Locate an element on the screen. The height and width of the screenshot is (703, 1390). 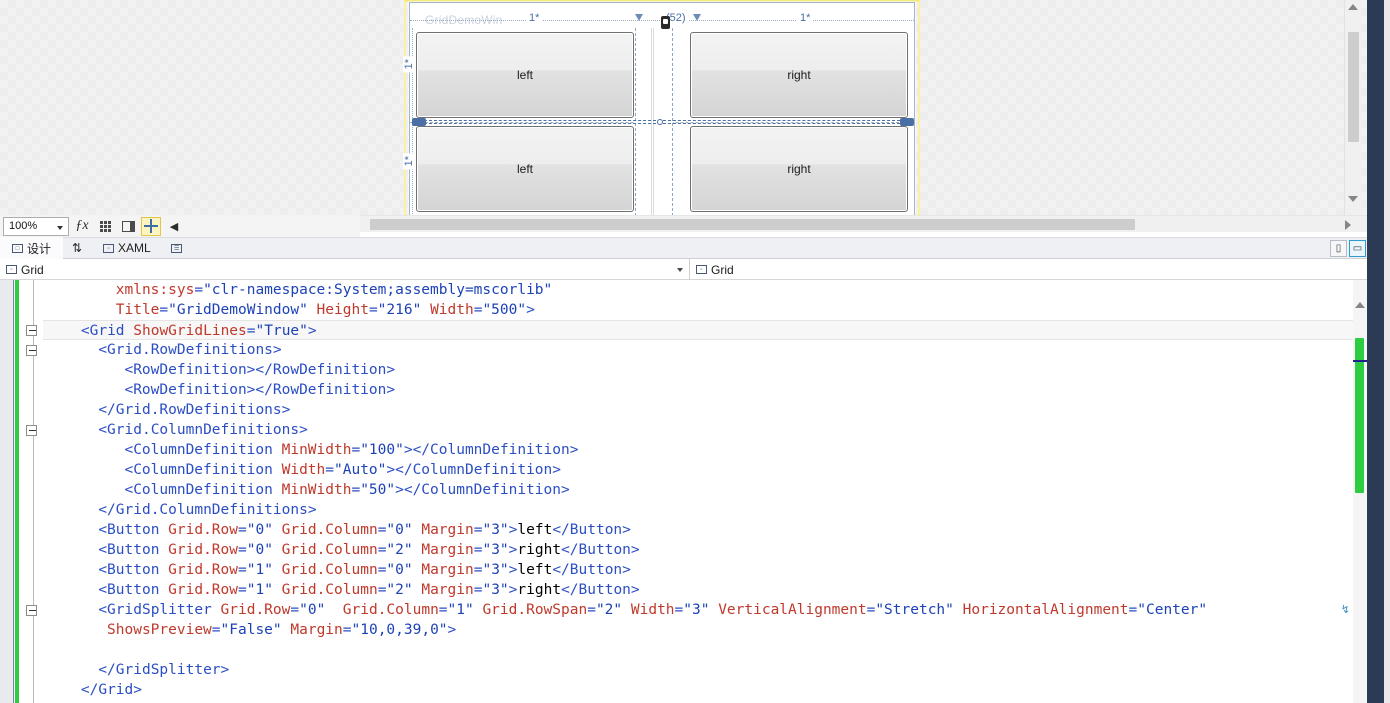
hscroll-thumb is located at coordinates (752, 224).